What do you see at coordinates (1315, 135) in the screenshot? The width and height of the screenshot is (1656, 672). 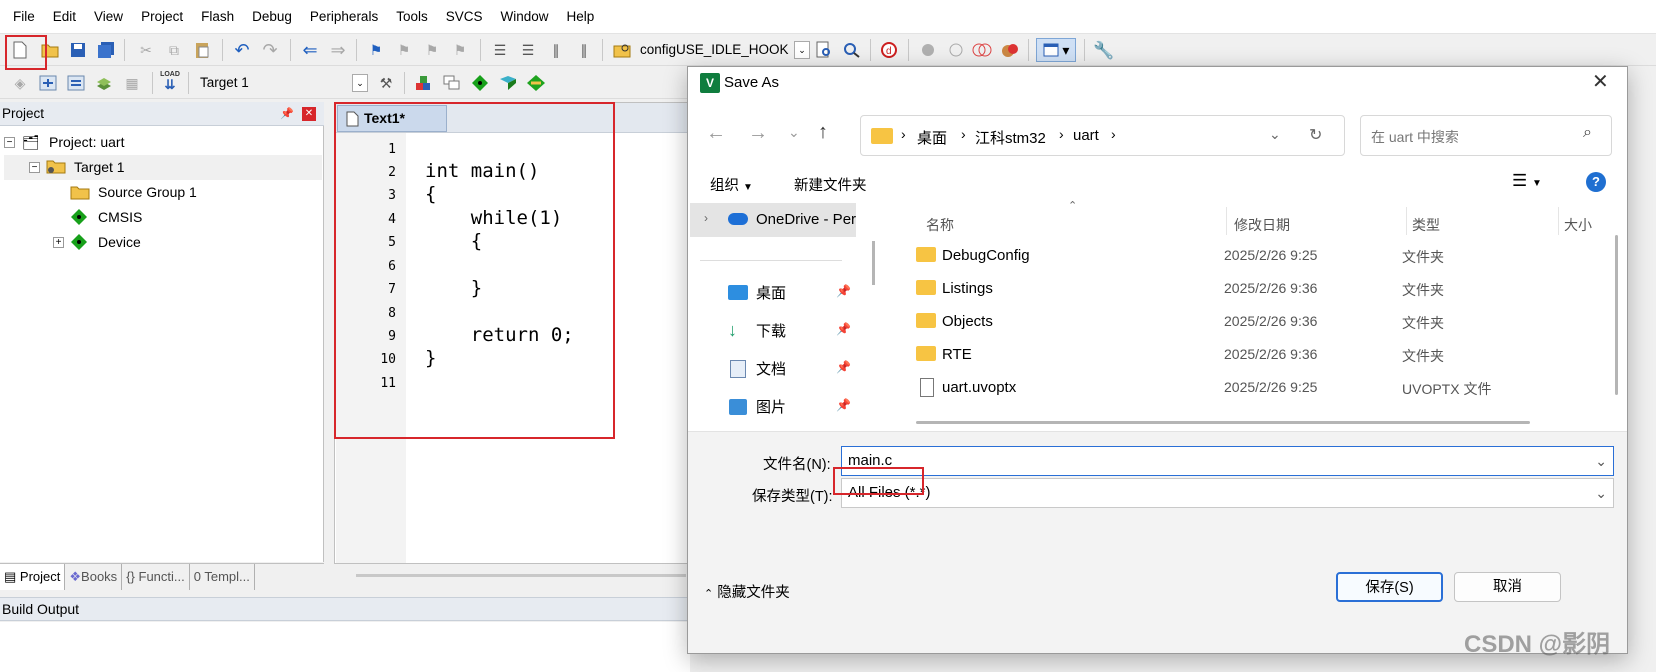 I see `refresh-icon: ↻` at bounding box center [1315, 135].